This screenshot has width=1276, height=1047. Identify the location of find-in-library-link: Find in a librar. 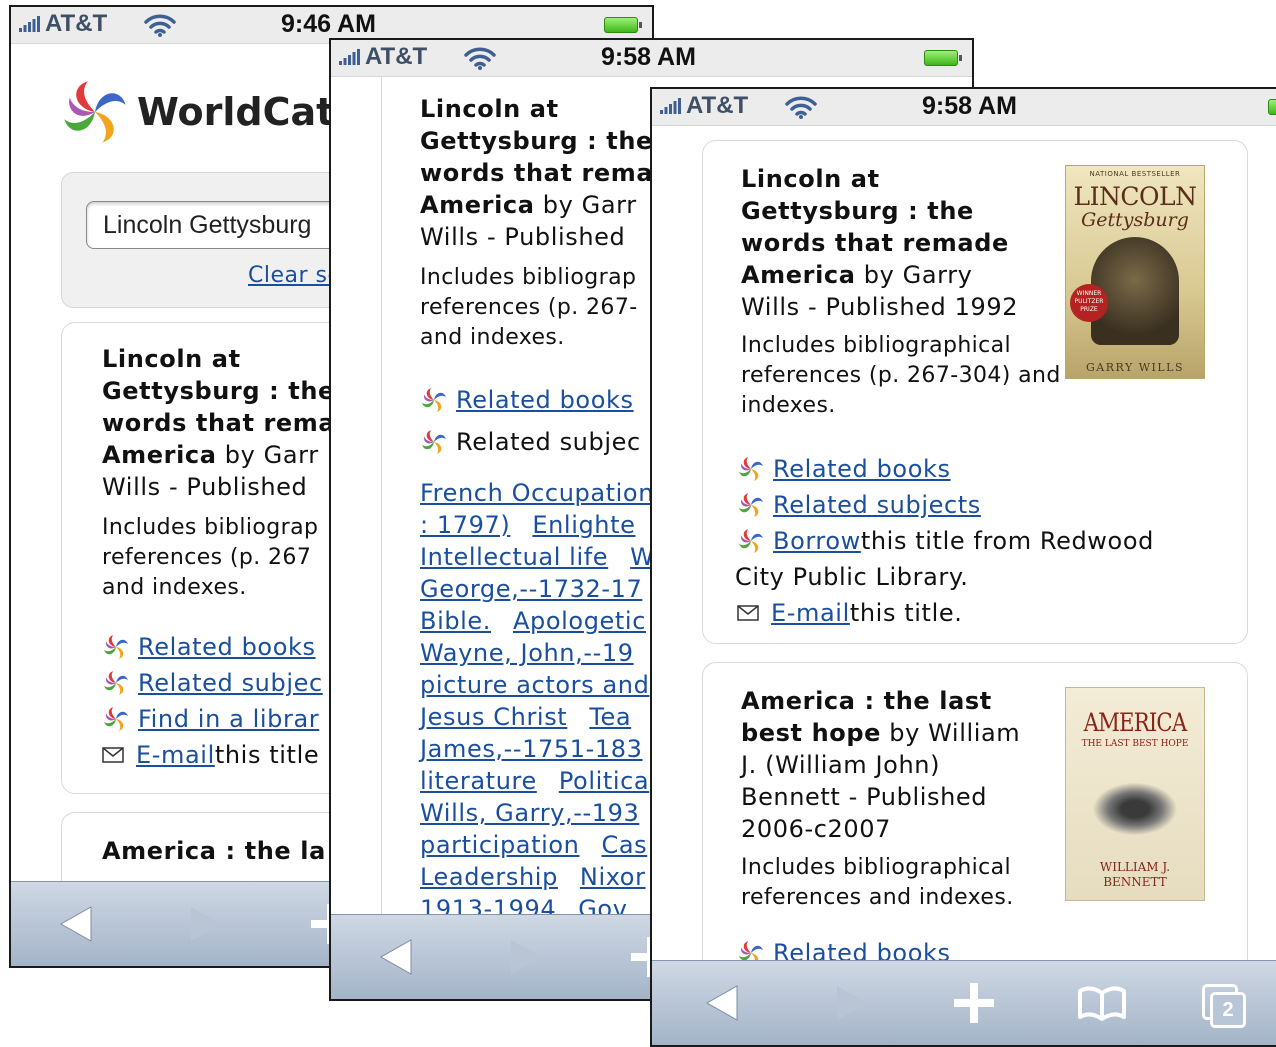
(228, 719).